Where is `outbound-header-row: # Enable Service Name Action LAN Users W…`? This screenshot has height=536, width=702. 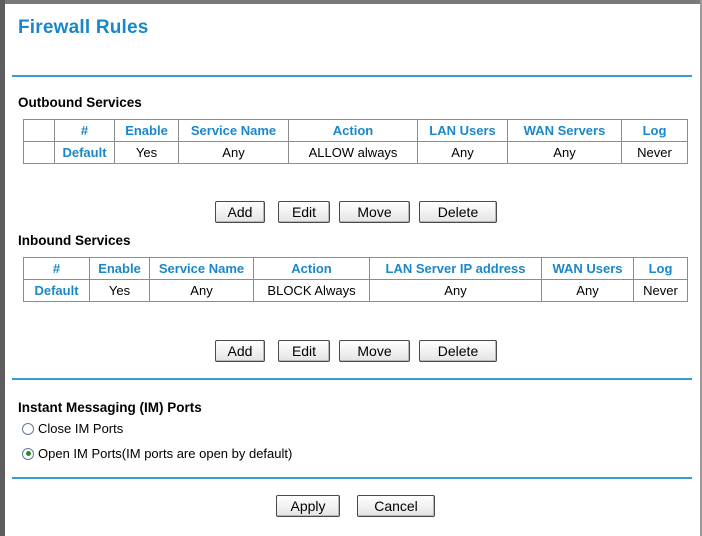
outbound-header-row: # Enable Service Name Action LAN Users W… is located at coordinates (355, 130).